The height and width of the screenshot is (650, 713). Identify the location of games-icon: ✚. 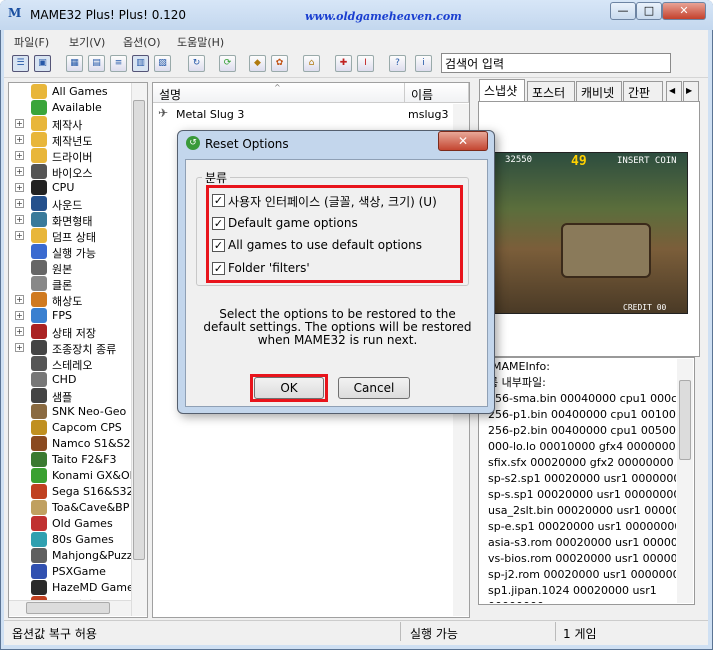
(343, 63).